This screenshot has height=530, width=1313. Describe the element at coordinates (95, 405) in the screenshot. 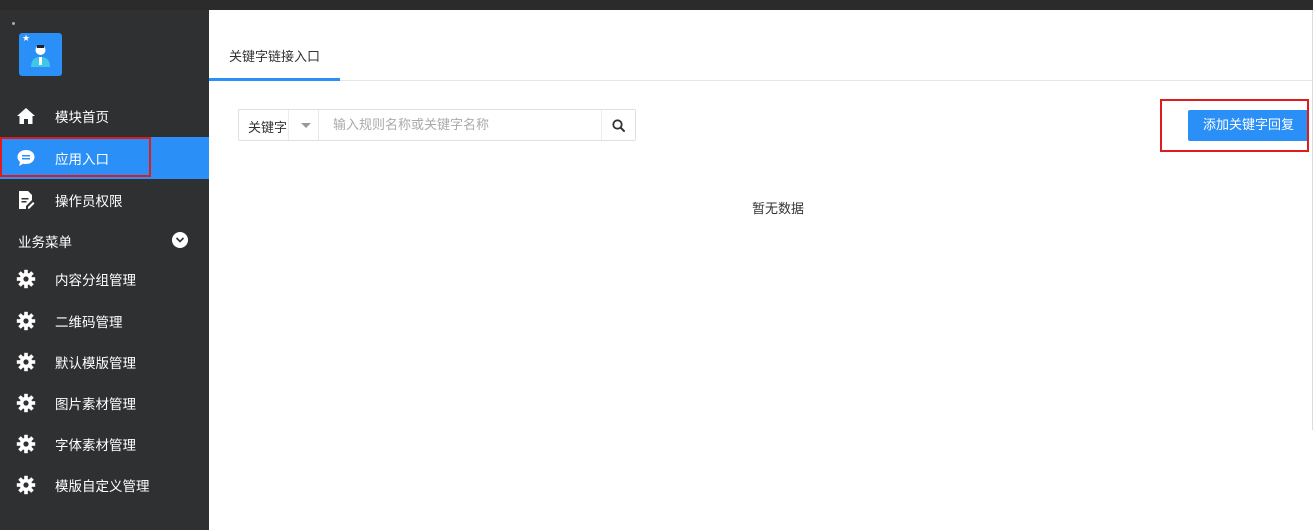

I see `sidebar-item-label: 图片素材管理` at that location.